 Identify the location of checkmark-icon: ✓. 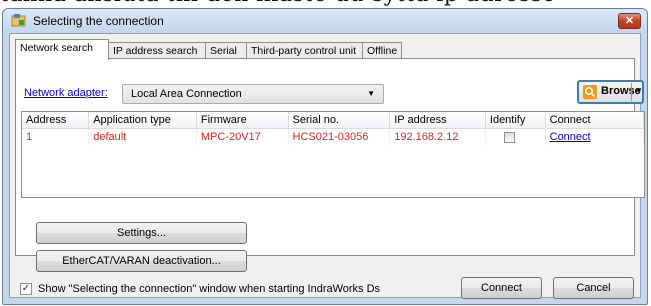
(26, 288).